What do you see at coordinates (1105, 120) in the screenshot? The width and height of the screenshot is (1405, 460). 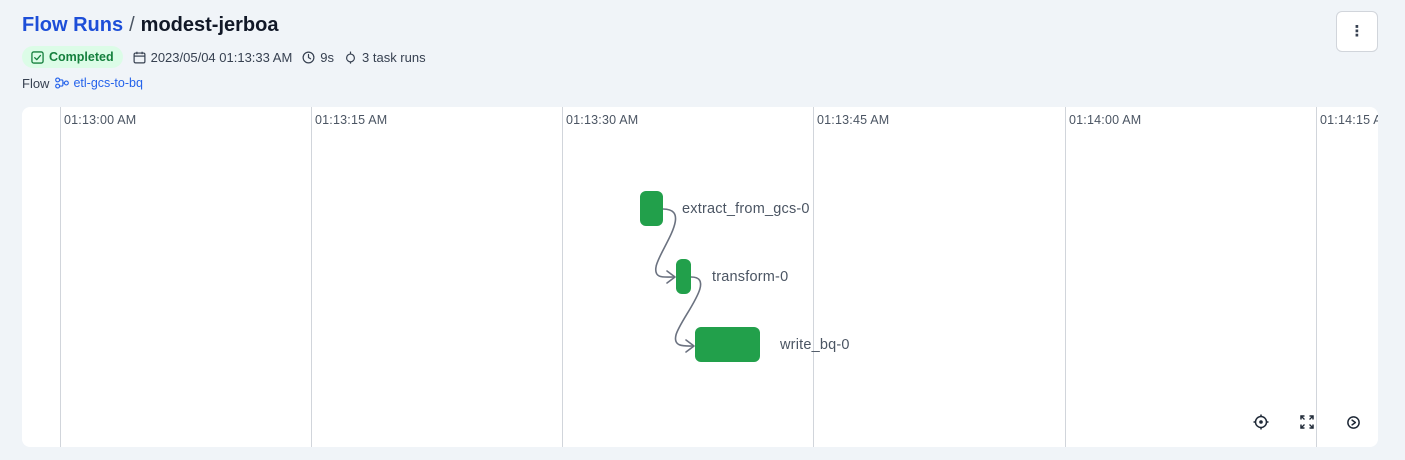 I see `timeline-tick-label: 01:14:00 AM` at bounding box center [1105, 120].